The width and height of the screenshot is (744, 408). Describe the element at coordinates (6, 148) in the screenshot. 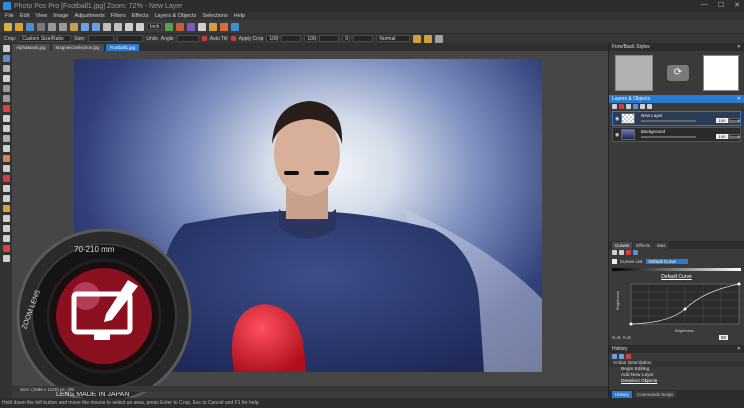

I see `eraser-icon` at that location.